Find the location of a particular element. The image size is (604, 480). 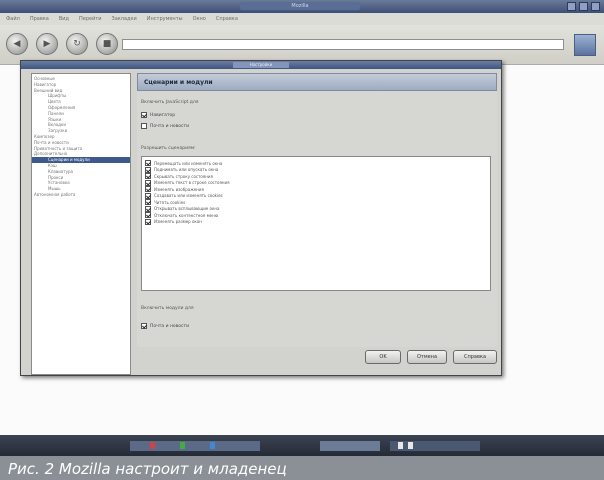

javascript-group-label: Включить JavaScript для is located at coordinates (170, 102).